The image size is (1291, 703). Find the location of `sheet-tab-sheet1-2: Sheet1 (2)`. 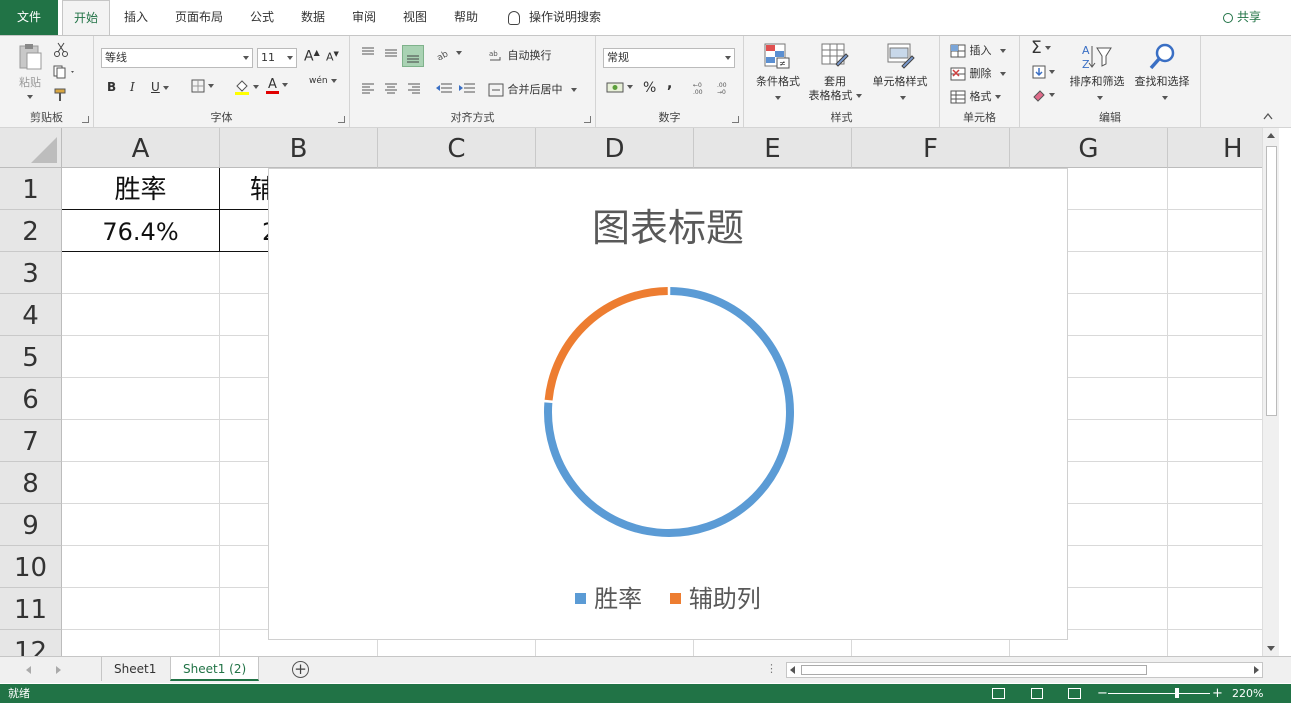

sheet-tab-sheet1-2: Sheet1 (2) is located at coordinates (215, 669).